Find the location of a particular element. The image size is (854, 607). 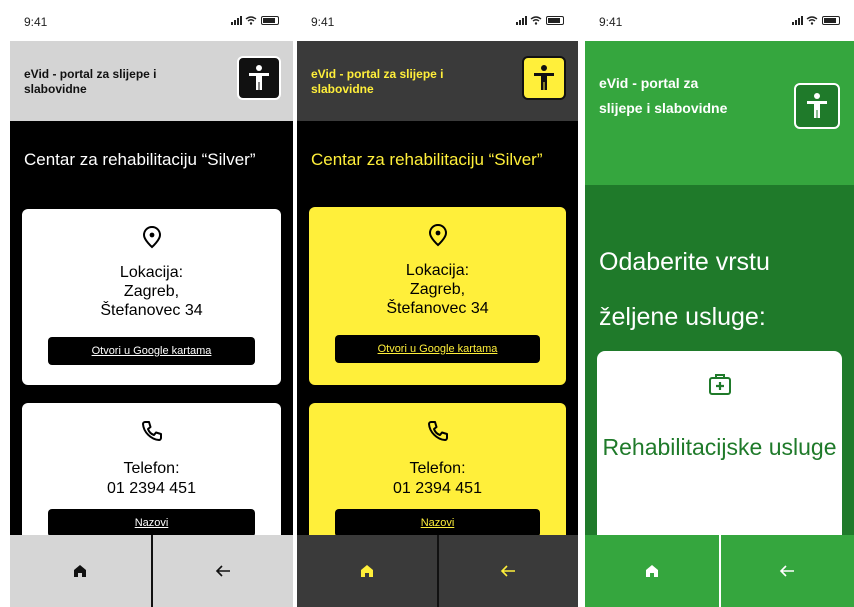

content-title: Odaberite vrstu željene usluge: is located at coordinates (684, 289).